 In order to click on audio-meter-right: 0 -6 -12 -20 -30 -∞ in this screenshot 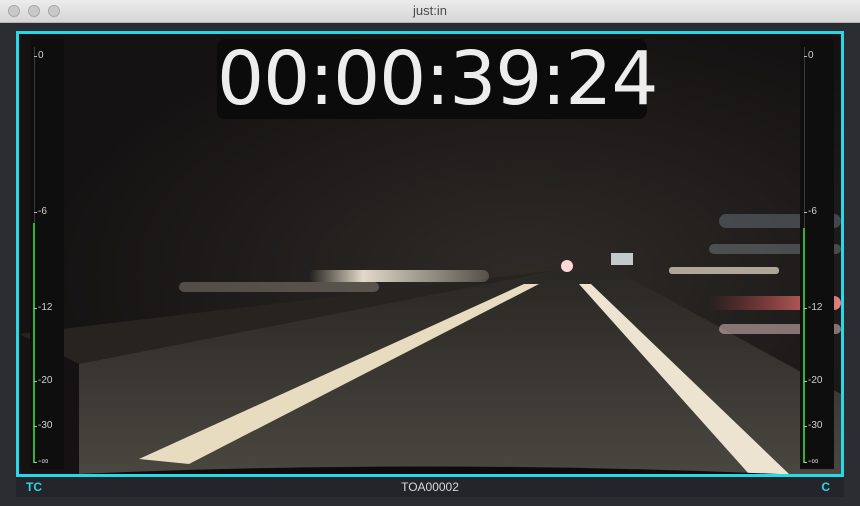, I will do `click(817, 254)`.